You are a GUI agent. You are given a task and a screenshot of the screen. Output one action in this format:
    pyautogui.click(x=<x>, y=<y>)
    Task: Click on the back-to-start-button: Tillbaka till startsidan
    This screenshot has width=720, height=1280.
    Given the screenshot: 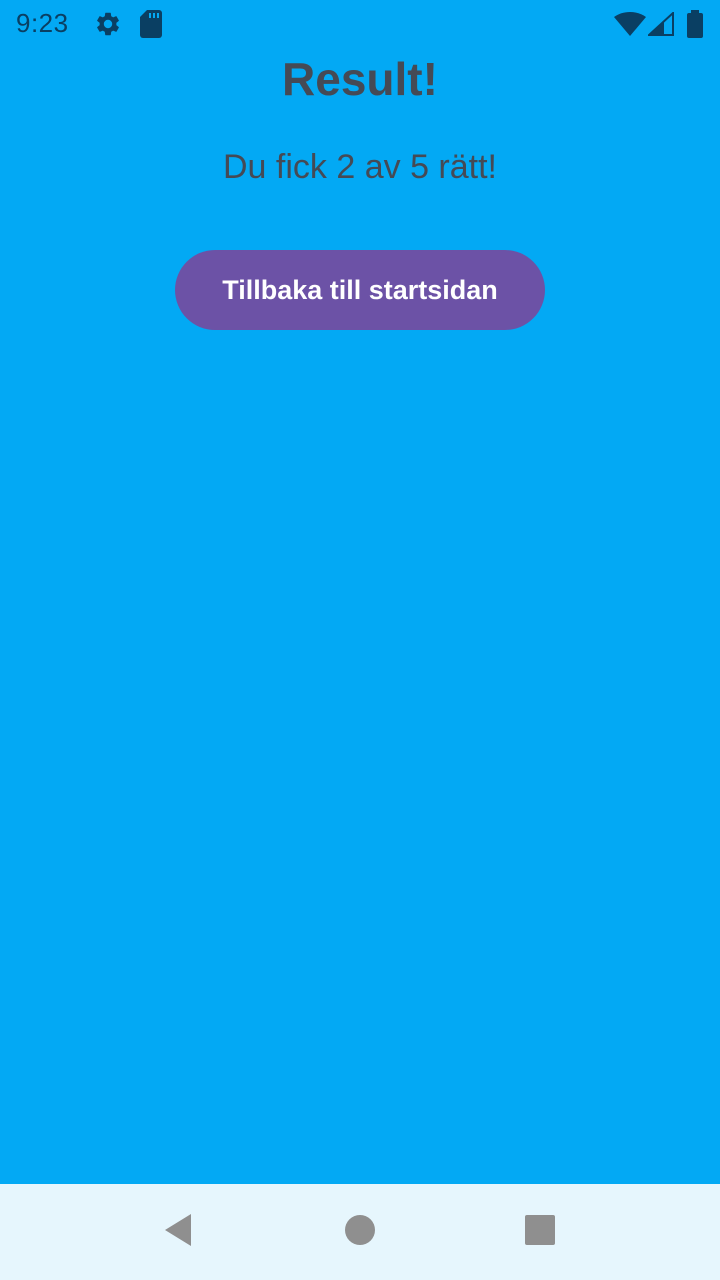 What is the action you would take?
    pyautogui.click(x=360, y=290)
    